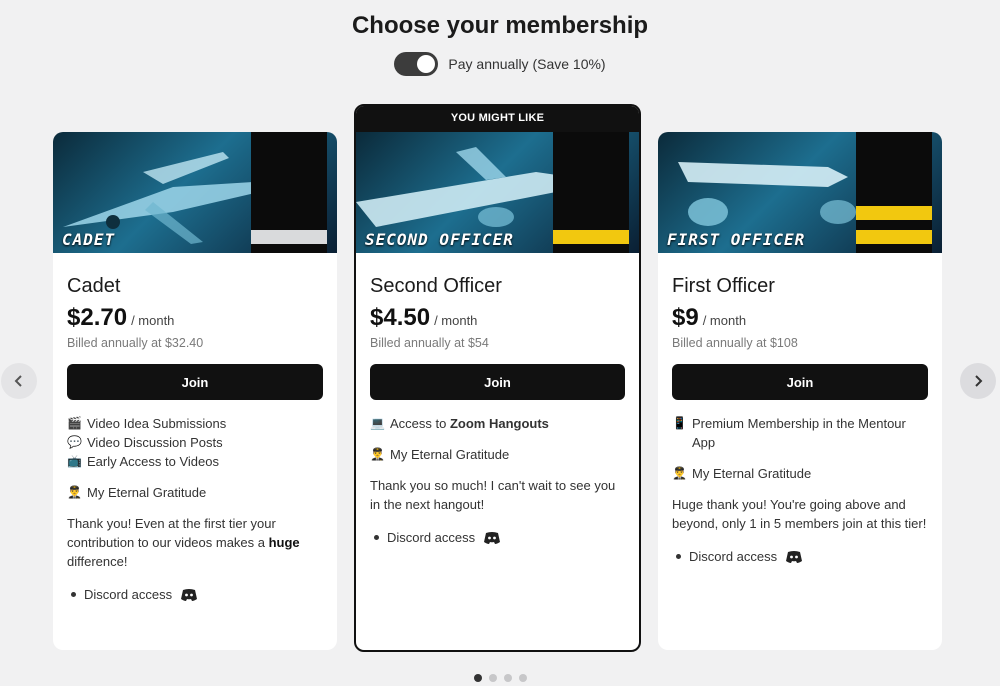 The height and width of the screenshot is (686, 1000). What do you see at coordinates (89, 239) in the screenshot?
I see `rank-label: CADET` at bounding box center [89, 239].